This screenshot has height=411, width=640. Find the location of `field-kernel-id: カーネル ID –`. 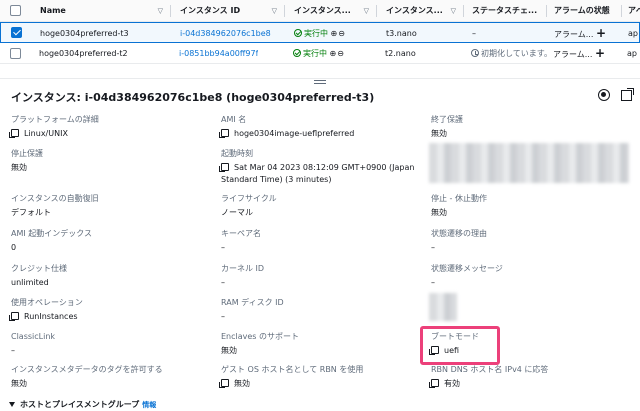

field-kernel-id: カーネル ID – is located at coordinates (243, 275).